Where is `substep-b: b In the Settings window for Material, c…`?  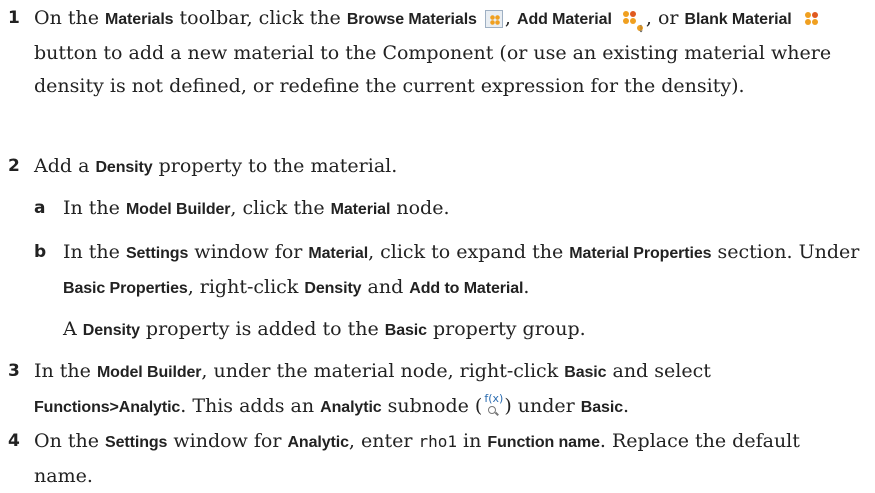 substep-b: b In the Settings window for Material, c… is located at coordinates (447, 270).